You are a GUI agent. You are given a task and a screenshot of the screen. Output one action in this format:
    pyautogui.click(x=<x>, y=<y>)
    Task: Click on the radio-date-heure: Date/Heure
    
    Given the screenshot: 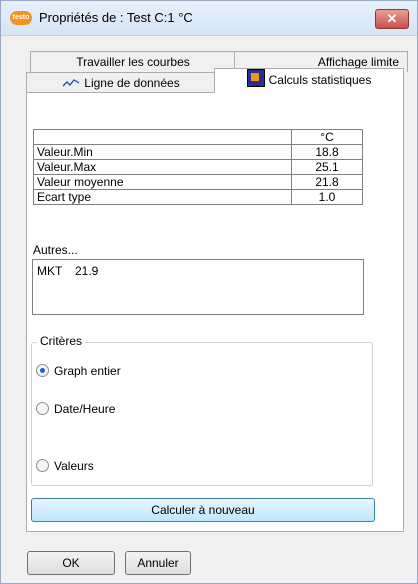 What is the action you would take?
    pyautogui.click(x=75, y=409)
    